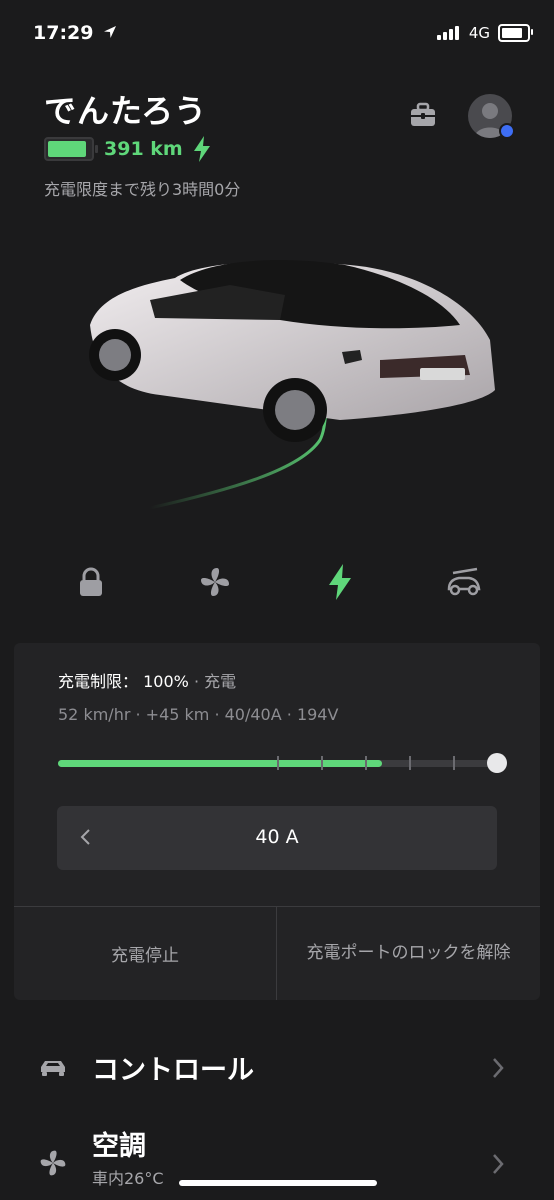 This screenshot has height=1200, width=554. What do you see at coordinates (507, 131) in the screenshot?
I see `notification-dot` at bounding box center [507, 131].